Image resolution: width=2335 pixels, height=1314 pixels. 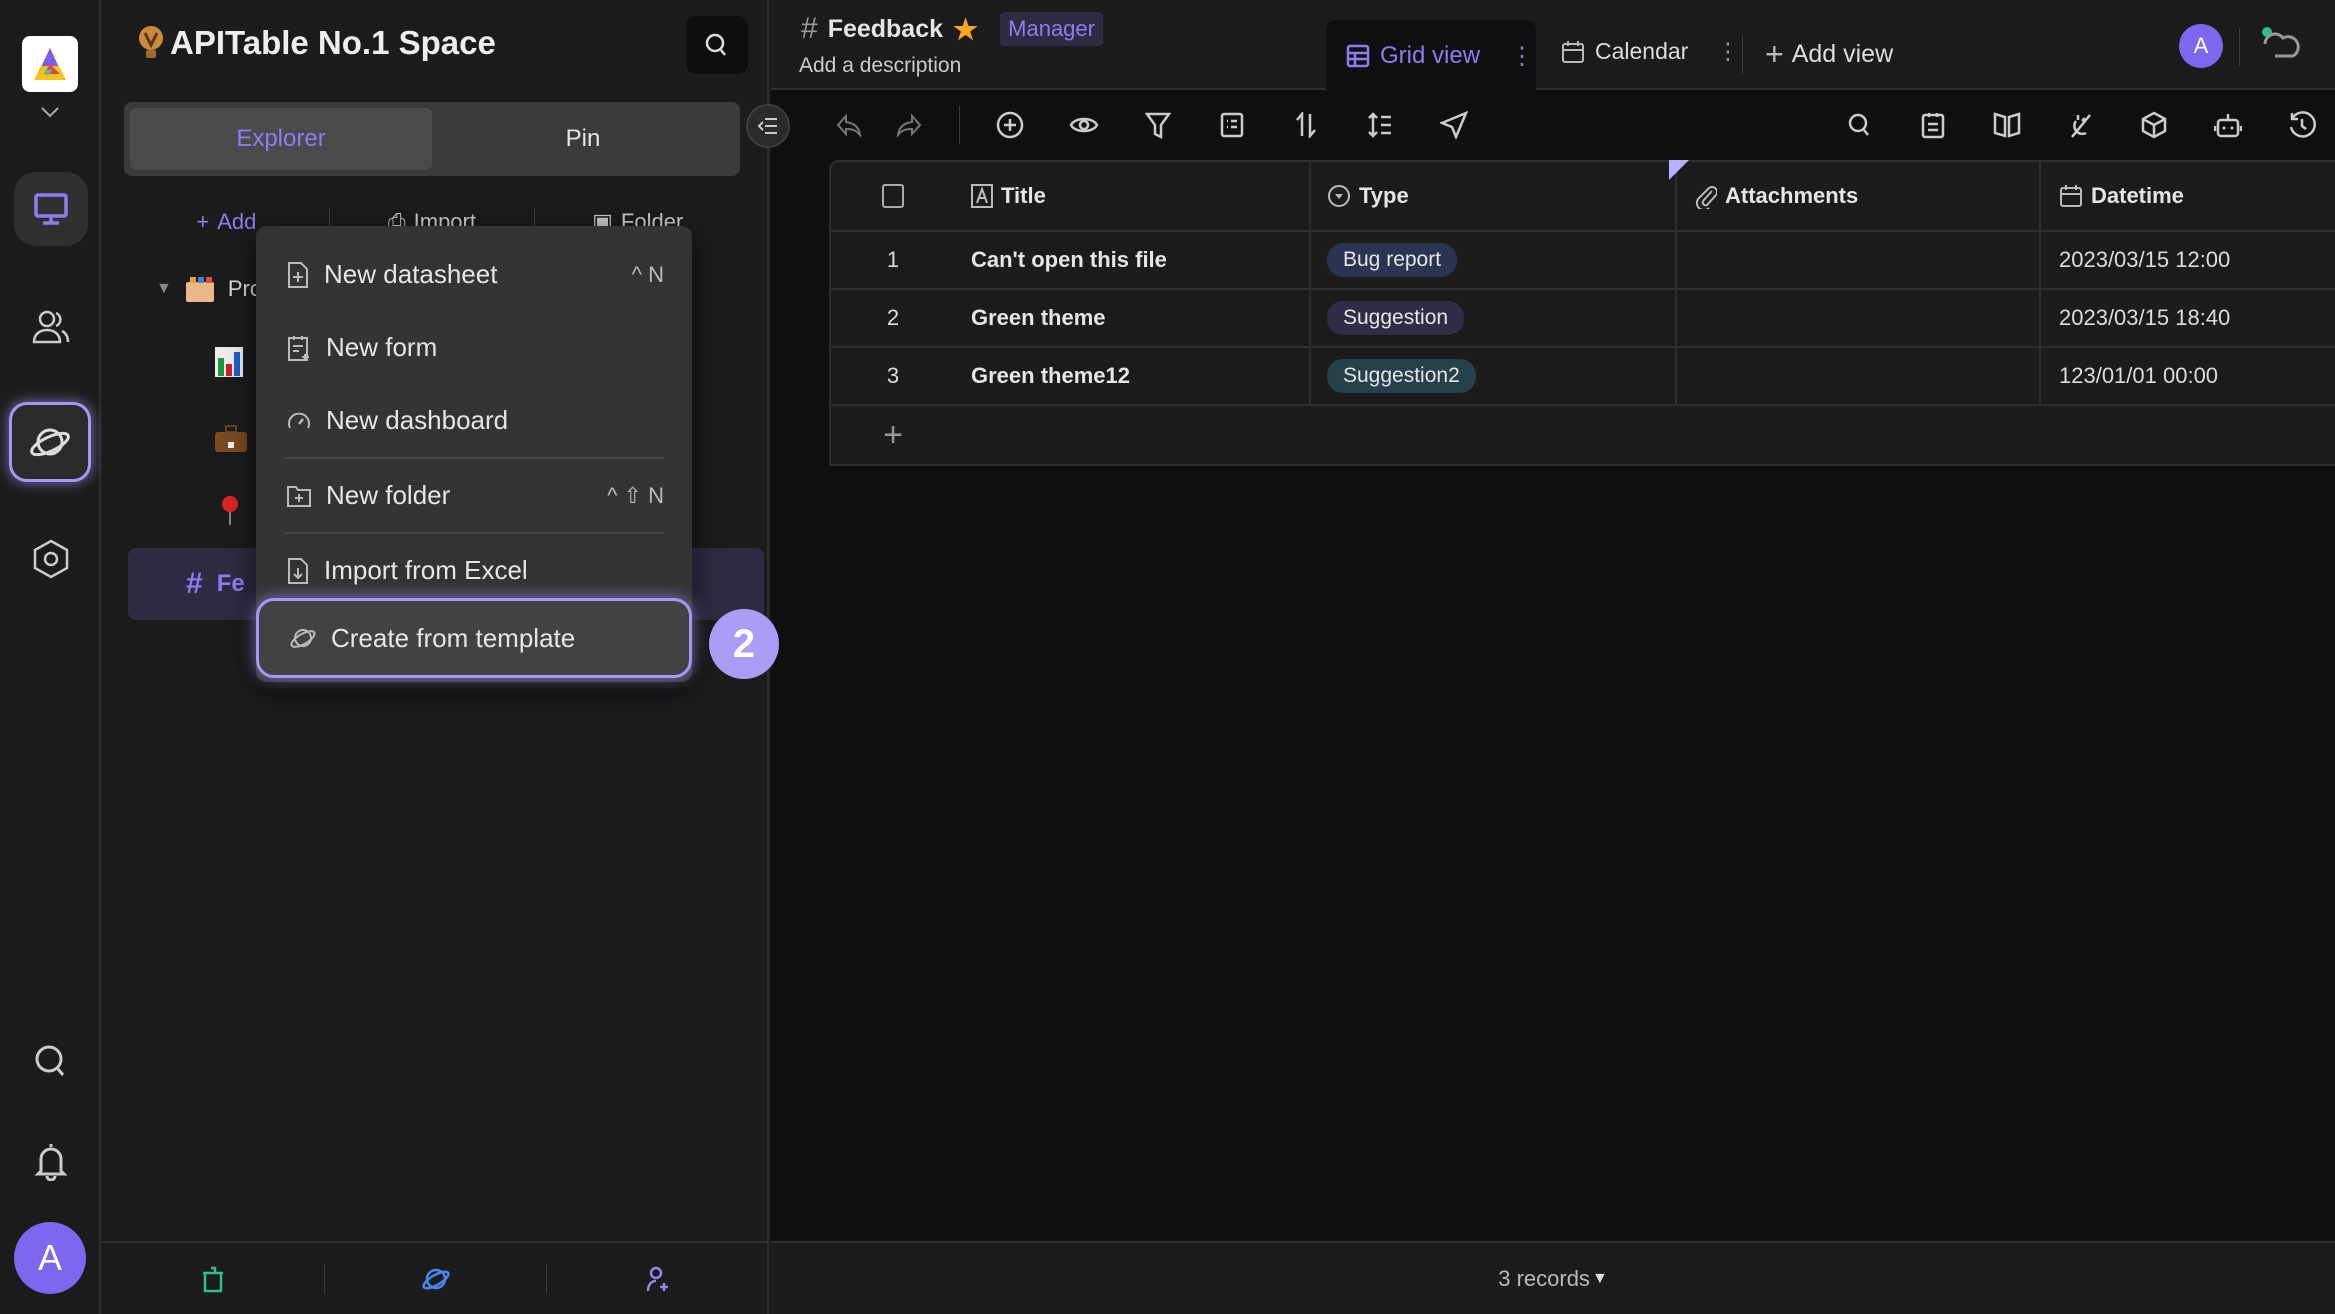 I want to click on star-icon: ★, so click(x=965, y=29).